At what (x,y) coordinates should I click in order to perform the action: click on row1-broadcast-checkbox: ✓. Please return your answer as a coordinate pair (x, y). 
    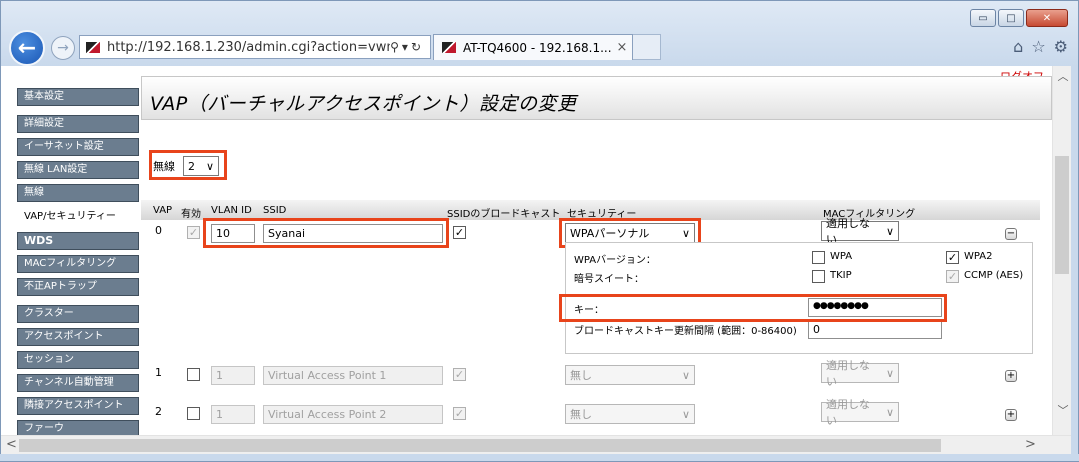
    Looking at the image, I should click on (459, 374).